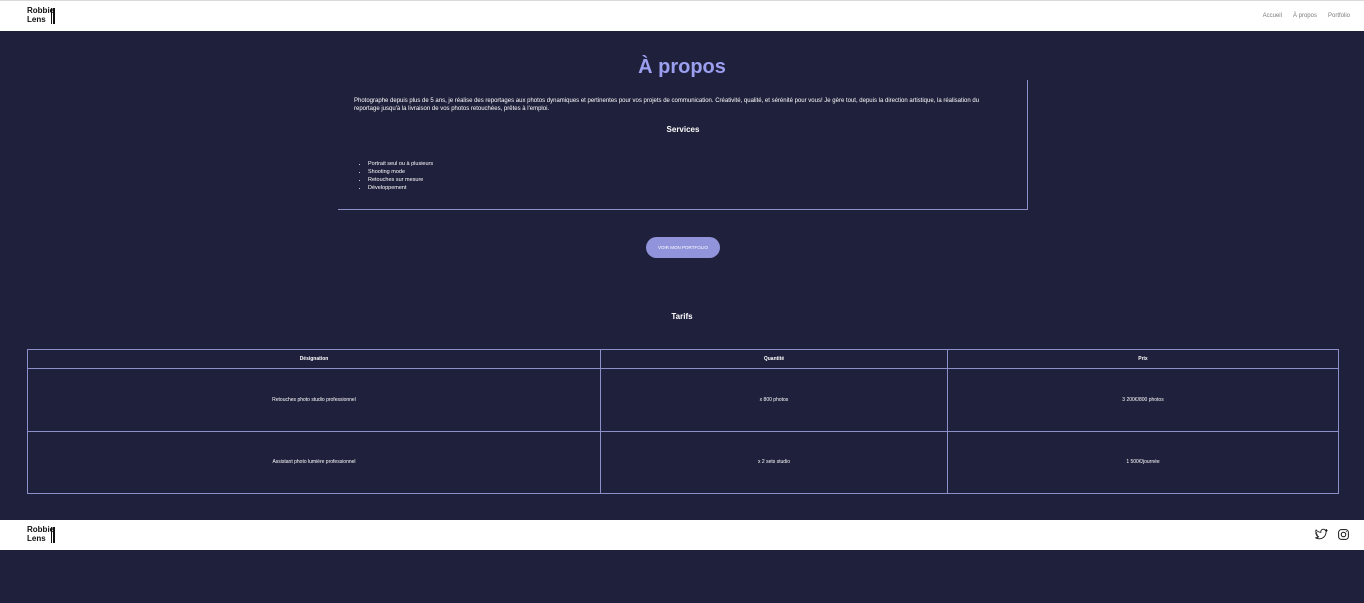 The image size is (1364, 603). What do you see at coordinates (1339, 16) in the screenshot?
I see `nav-link-portfolio: Portfolio` at bounding box center [1339, 16].